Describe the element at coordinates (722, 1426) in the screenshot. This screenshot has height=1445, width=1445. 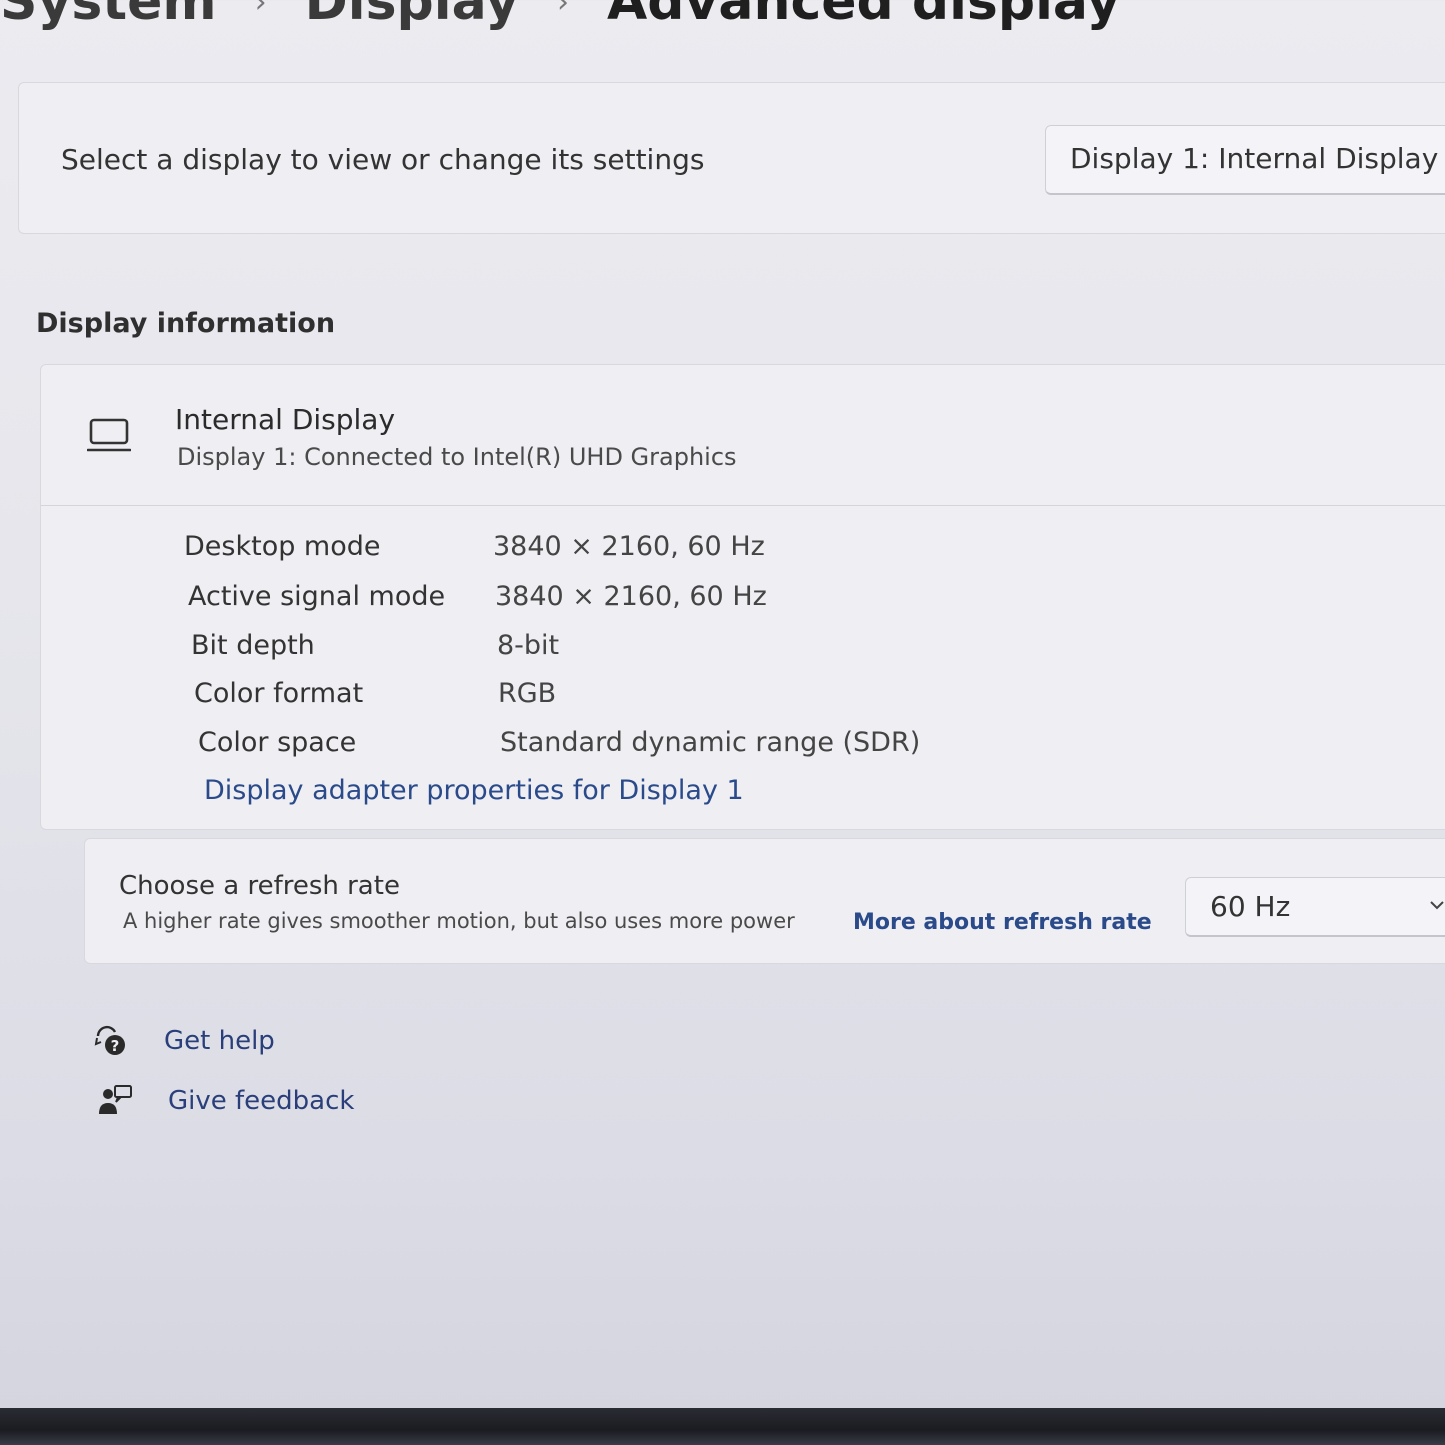
I see `screen-bezel` at that location.